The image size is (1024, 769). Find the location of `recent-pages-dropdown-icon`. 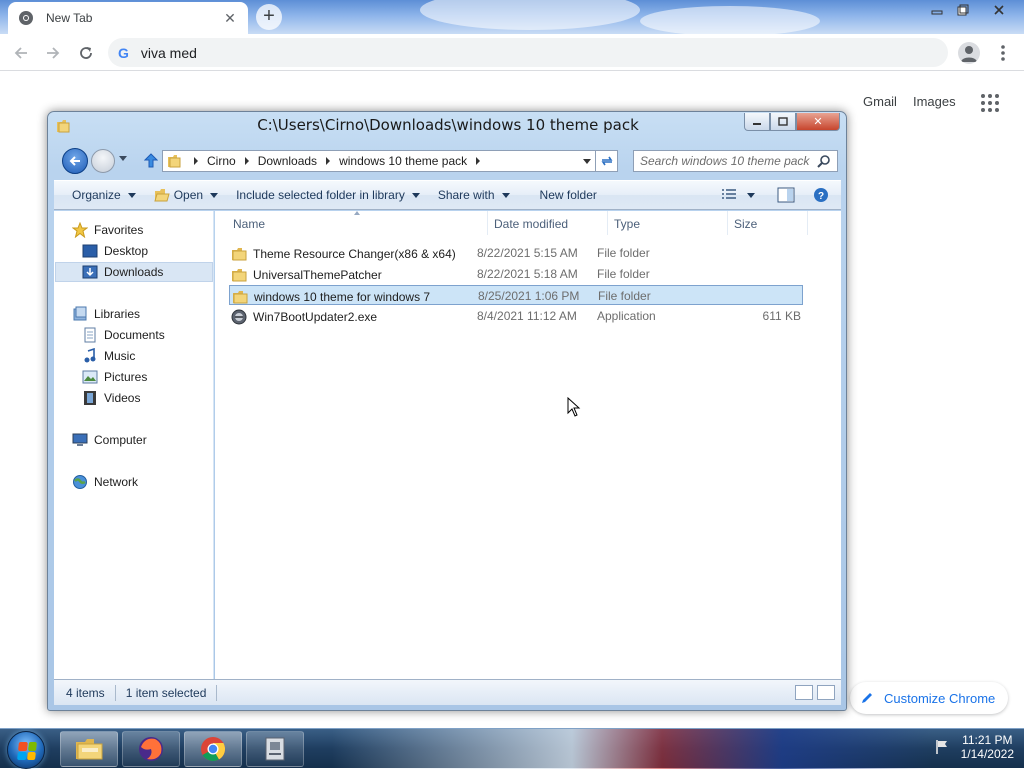

recent-pages-dropdown-icon is located at coordinates (123, 158).